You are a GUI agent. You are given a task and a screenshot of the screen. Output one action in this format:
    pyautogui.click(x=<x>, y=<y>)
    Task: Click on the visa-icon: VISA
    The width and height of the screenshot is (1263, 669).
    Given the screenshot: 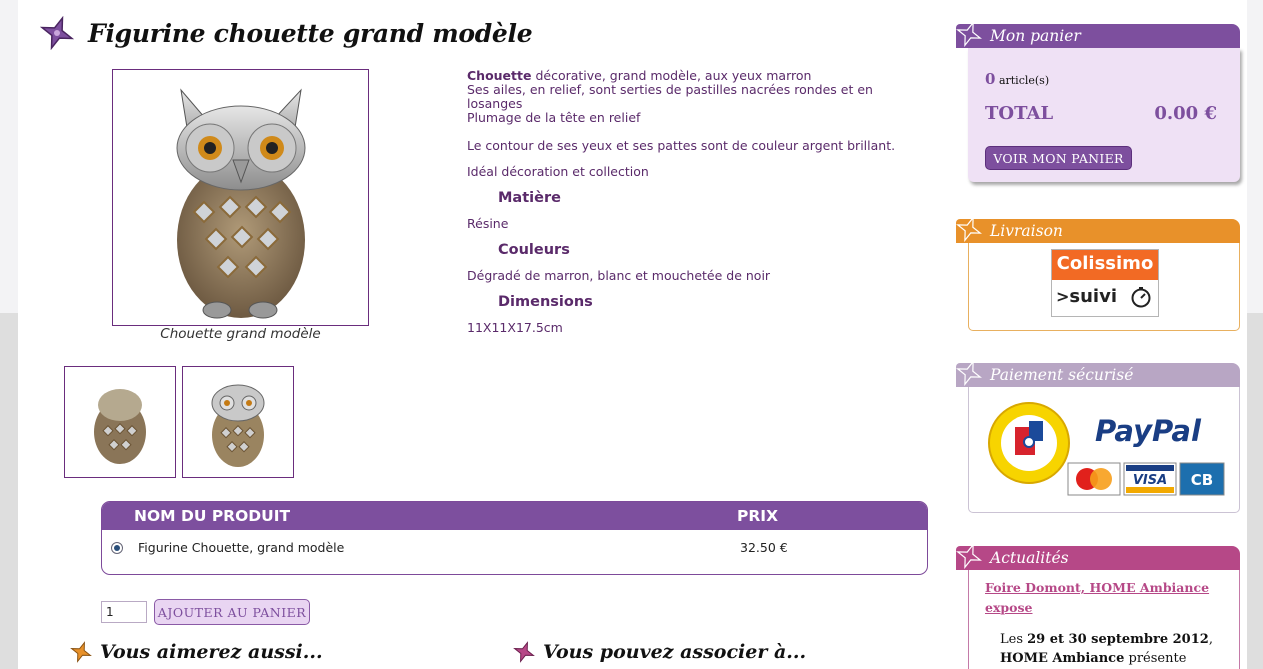 What is the action you would take?
    pyautogui.click(x=1150, y=479)
    